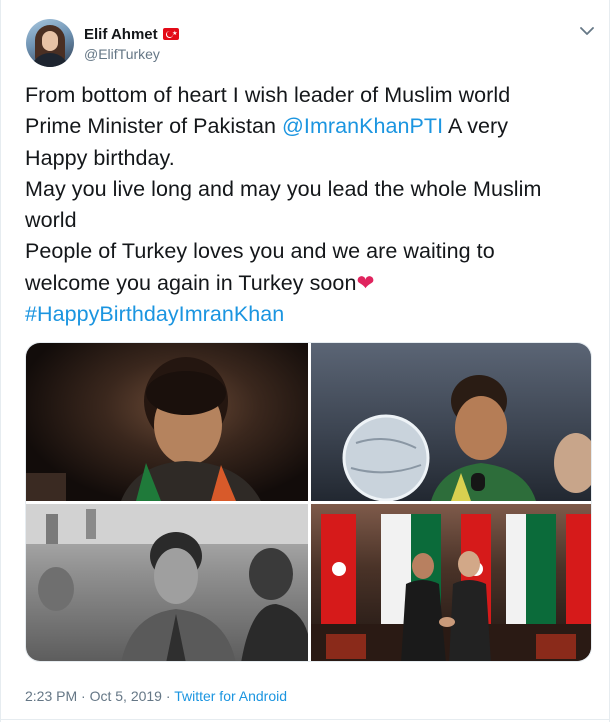 This screenshot has height=722, width=610. I want to click on photo-portrait-dark, so click(167, 422).